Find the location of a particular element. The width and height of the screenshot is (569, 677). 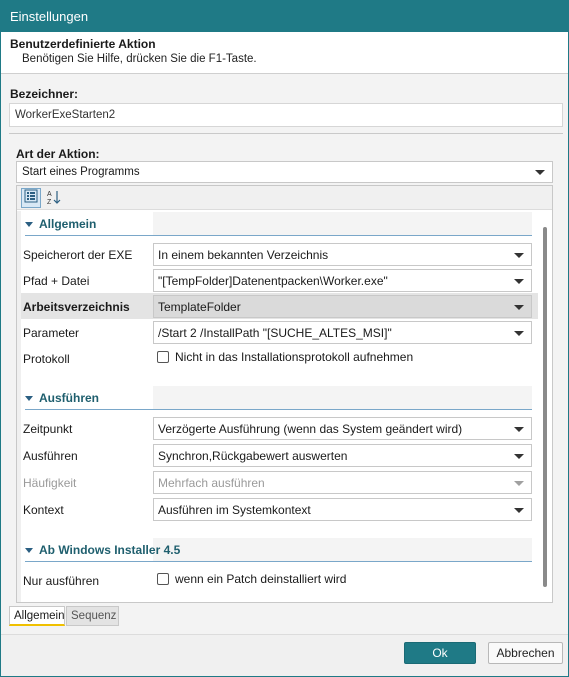

category-windows-installer: Ab Windows Installer 4.5 is located at coordinates (280, 550).